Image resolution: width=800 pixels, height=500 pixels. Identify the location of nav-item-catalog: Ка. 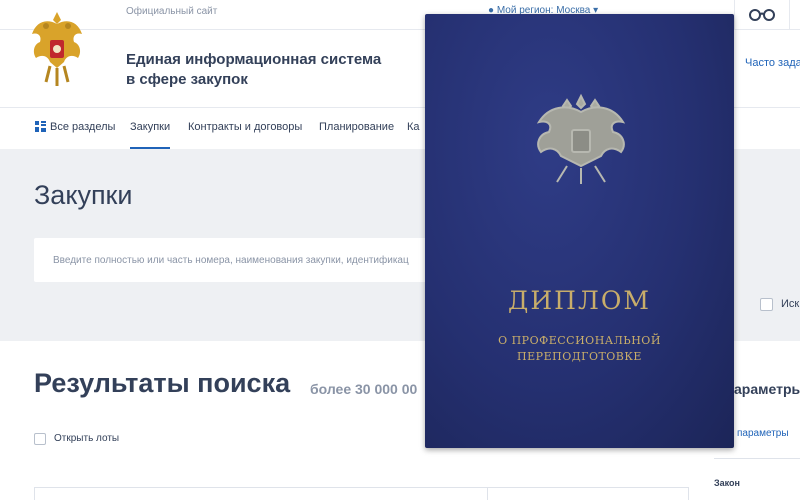
(413, 127).